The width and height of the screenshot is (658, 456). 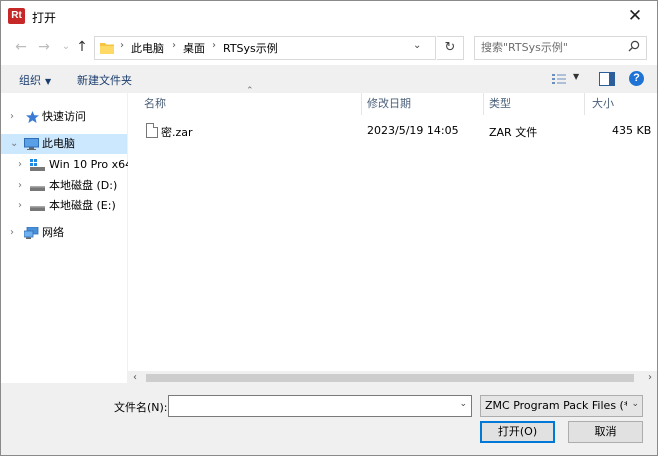 I want to click on computer-icon, so click(x=31, y=144).